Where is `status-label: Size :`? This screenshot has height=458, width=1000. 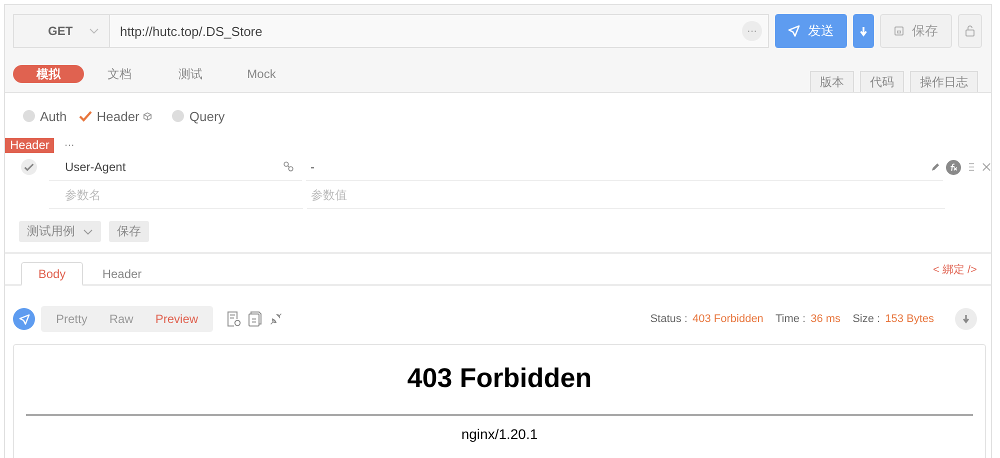 status-label: Size : is located at coordinates (866, 319).